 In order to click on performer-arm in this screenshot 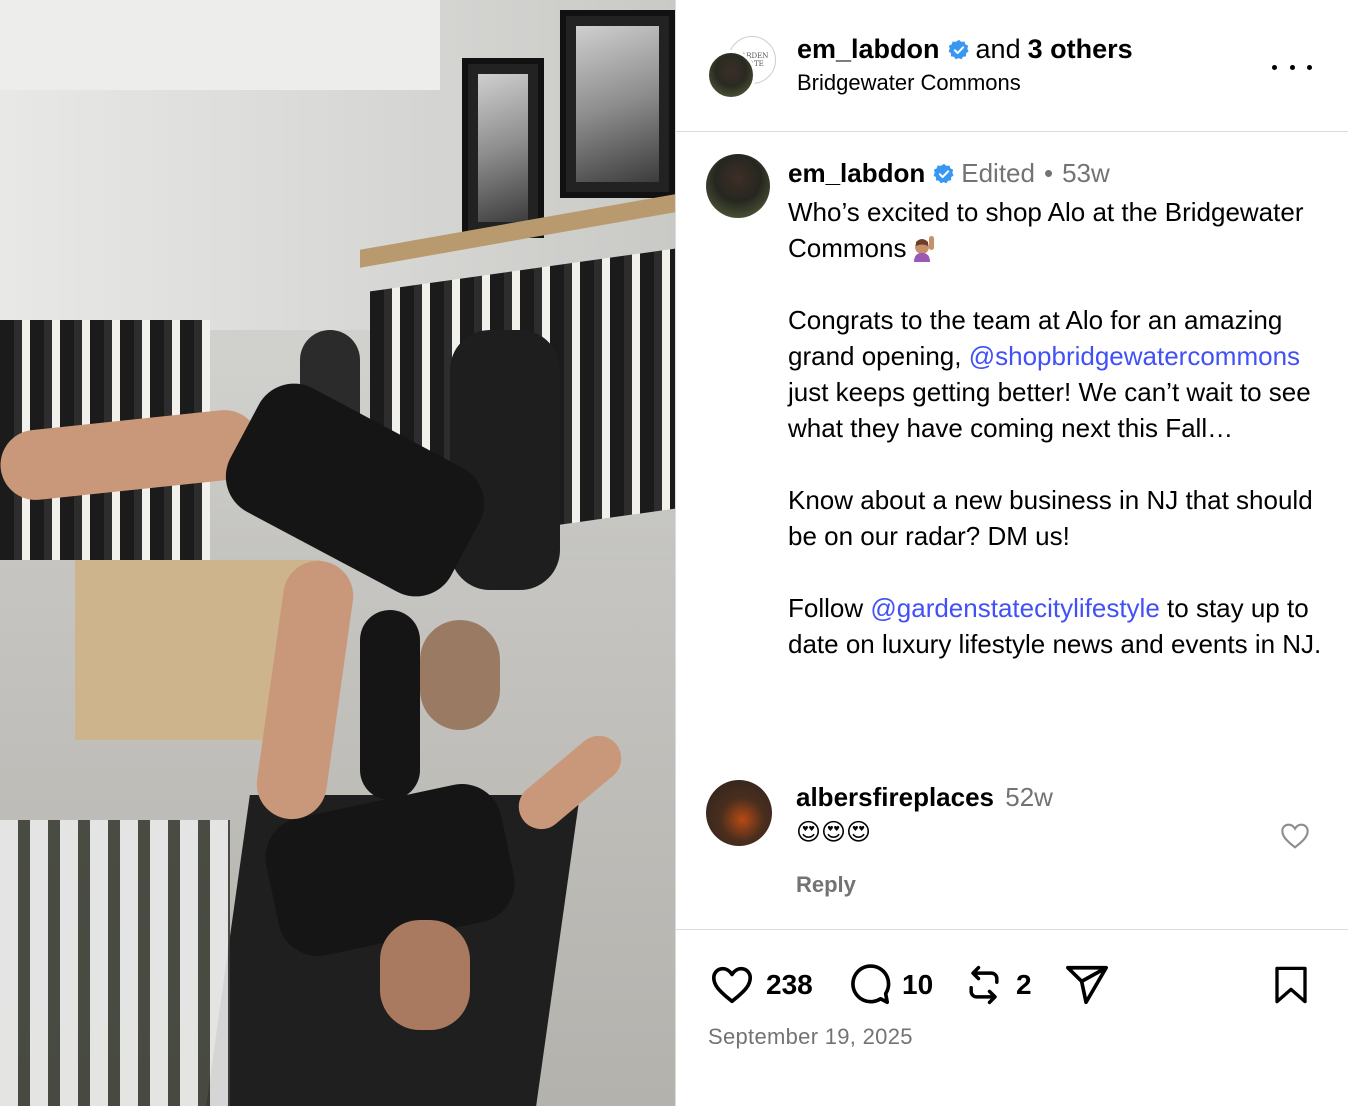, I will do `click(390, 705)`.